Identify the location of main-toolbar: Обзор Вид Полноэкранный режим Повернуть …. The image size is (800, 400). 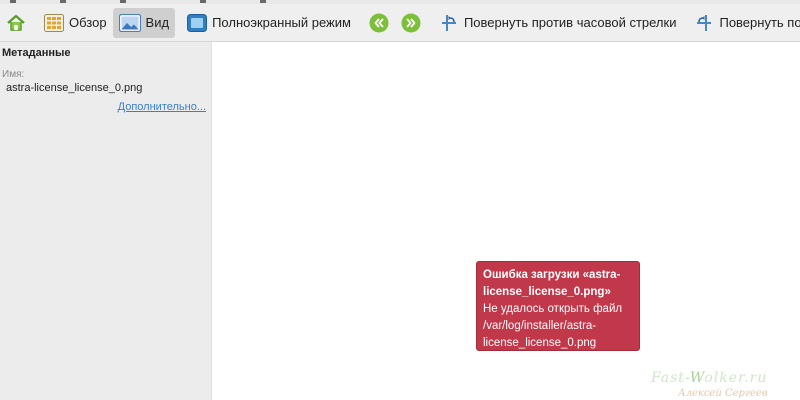
(400, 23).